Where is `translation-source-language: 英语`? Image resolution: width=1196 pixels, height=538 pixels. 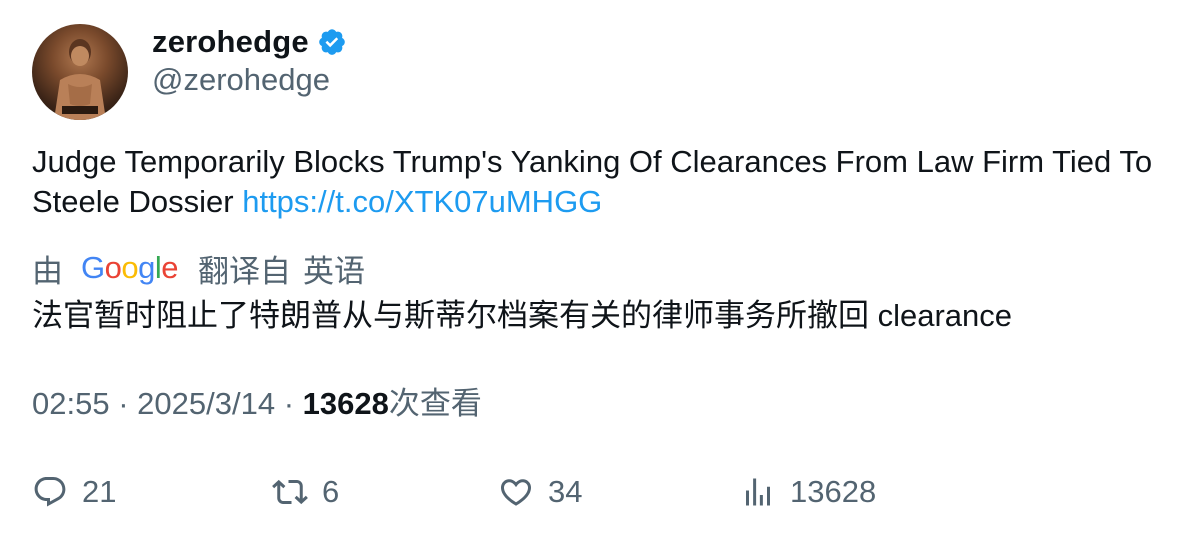
translation-source-language: 英语 is located at coordinates (334, 271).